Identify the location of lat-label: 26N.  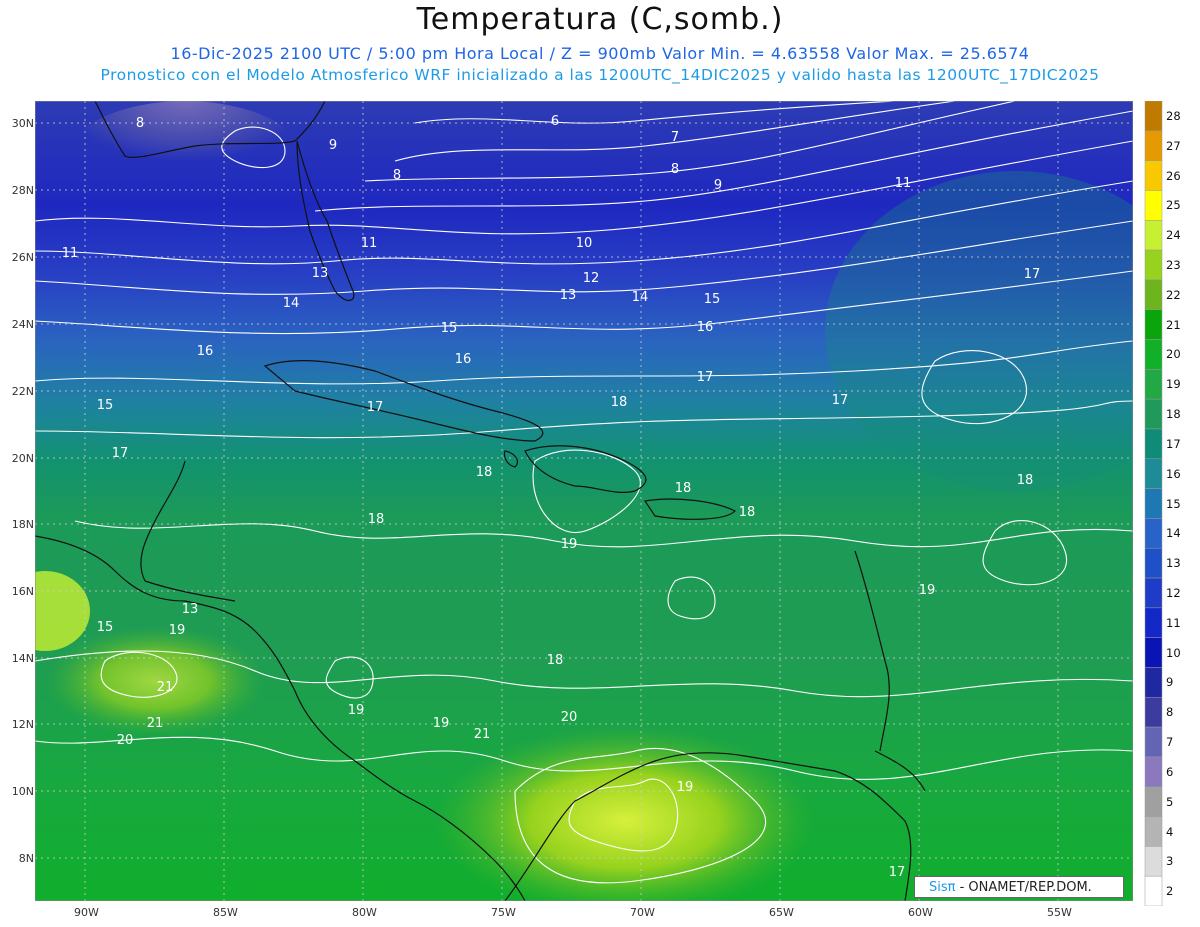
(22, 257).